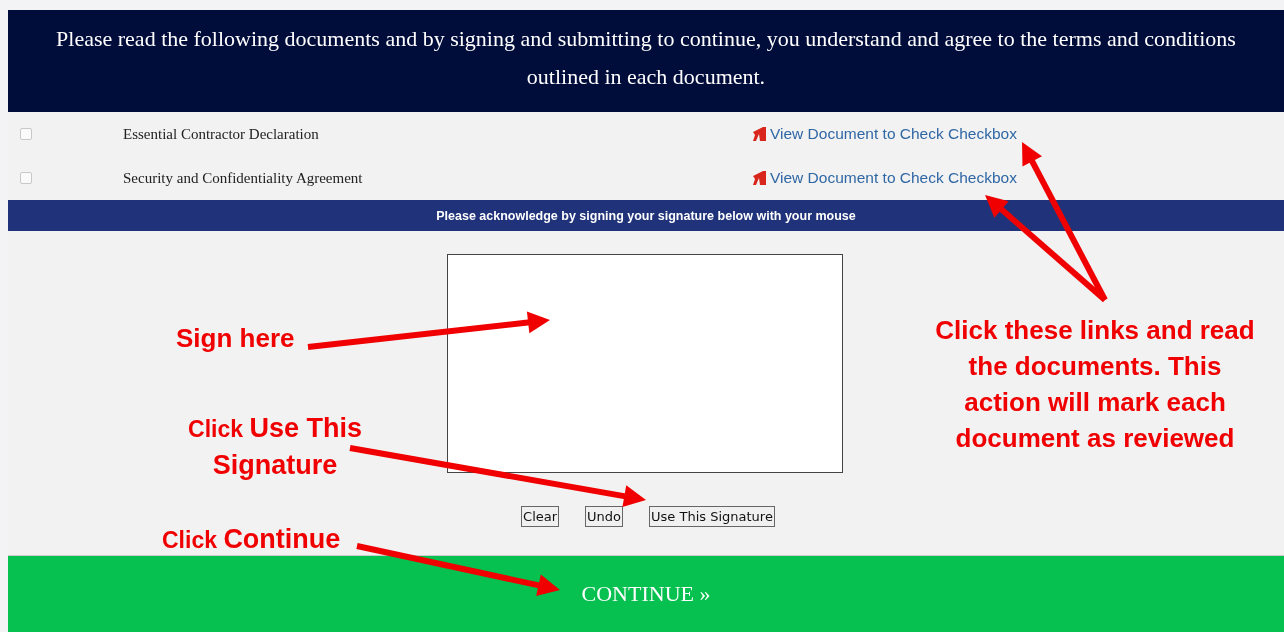 The width and height of the screenshot is (1284, 632). I want to click on signature-button: Use This Signature, so click(712, 516).